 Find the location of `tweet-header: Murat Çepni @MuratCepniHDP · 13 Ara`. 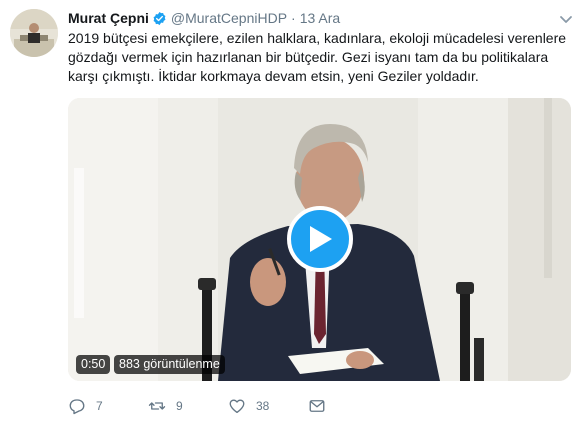

tweet-header: Murat Çepni @MuratCepniHDP · 13 Ara is located at coordinates (204, 18).